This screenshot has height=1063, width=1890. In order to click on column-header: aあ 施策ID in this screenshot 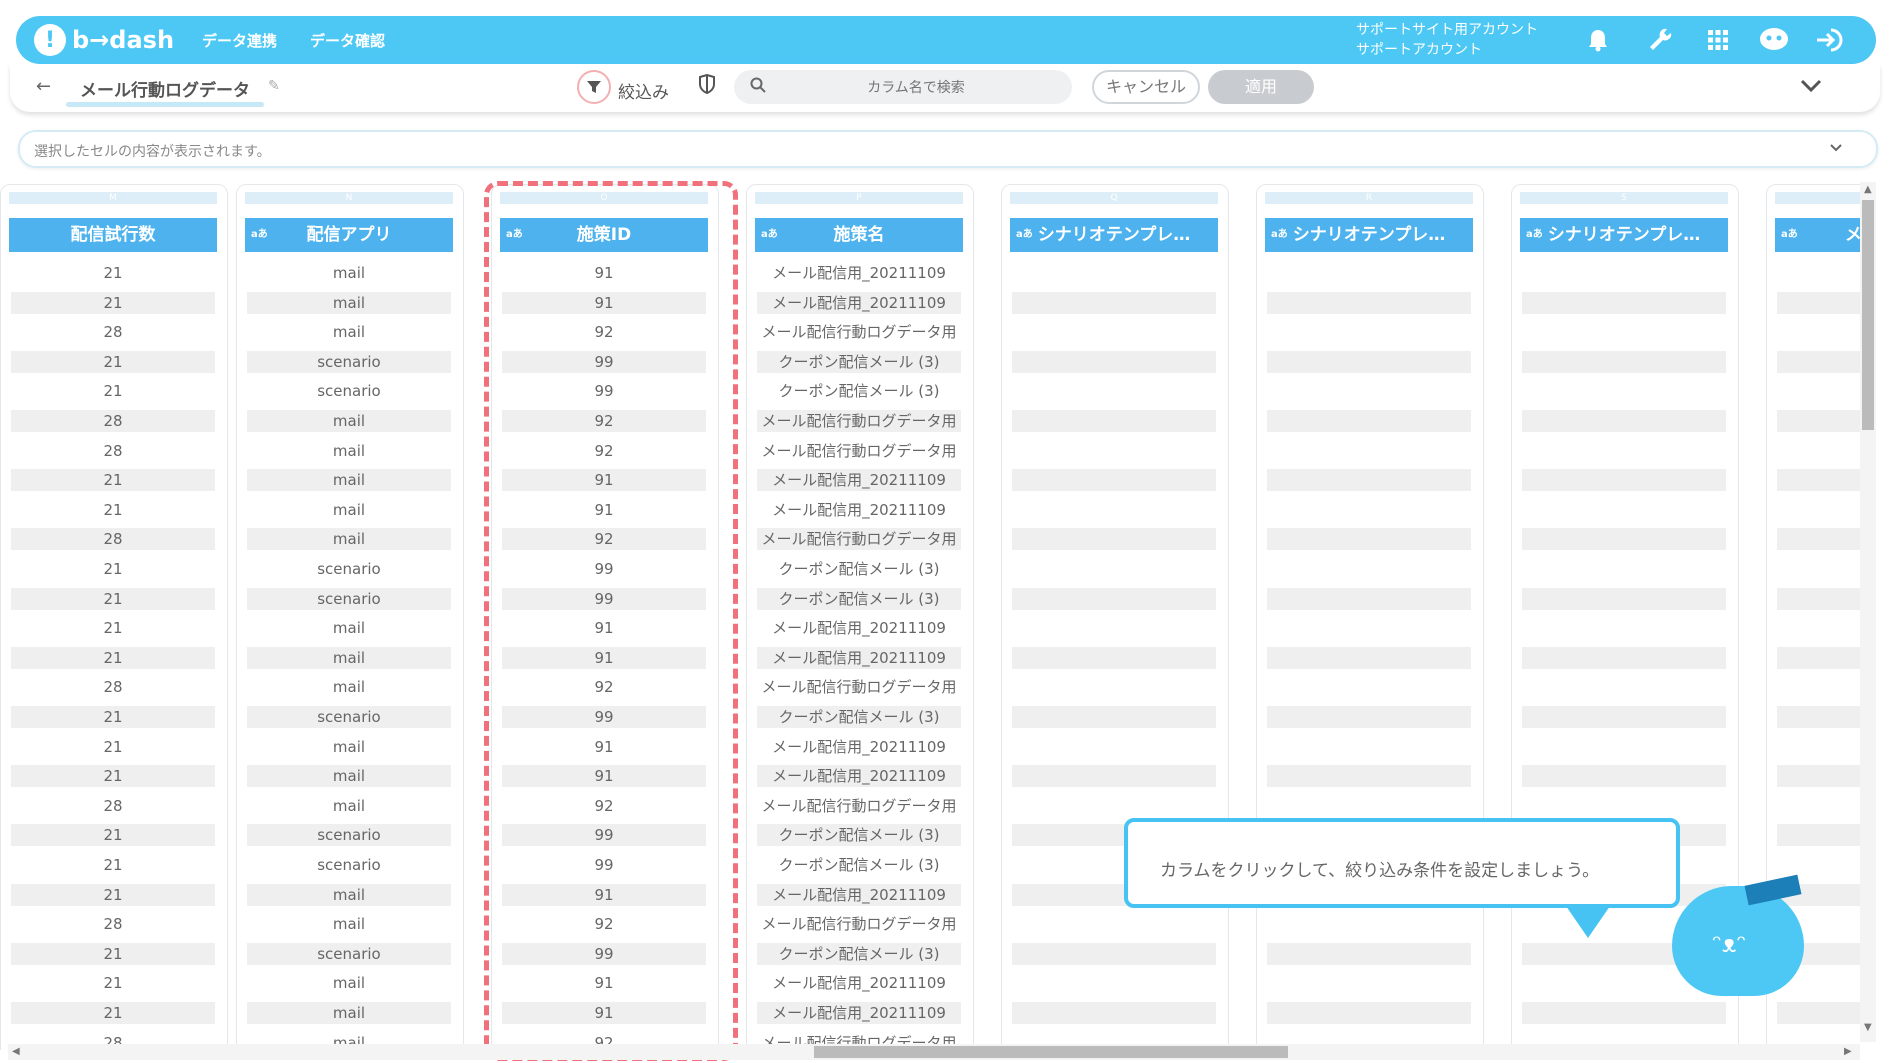, I will do `click(604, 235)`.